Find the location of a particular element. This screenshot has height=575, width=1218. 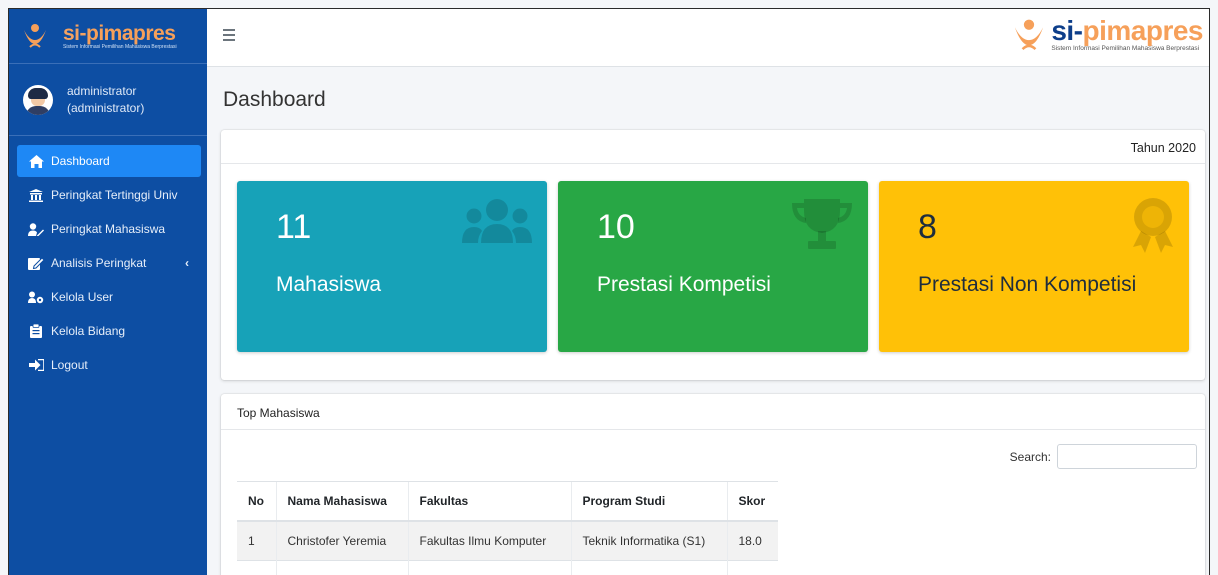

users-icon is located at coordinates (497, 221).